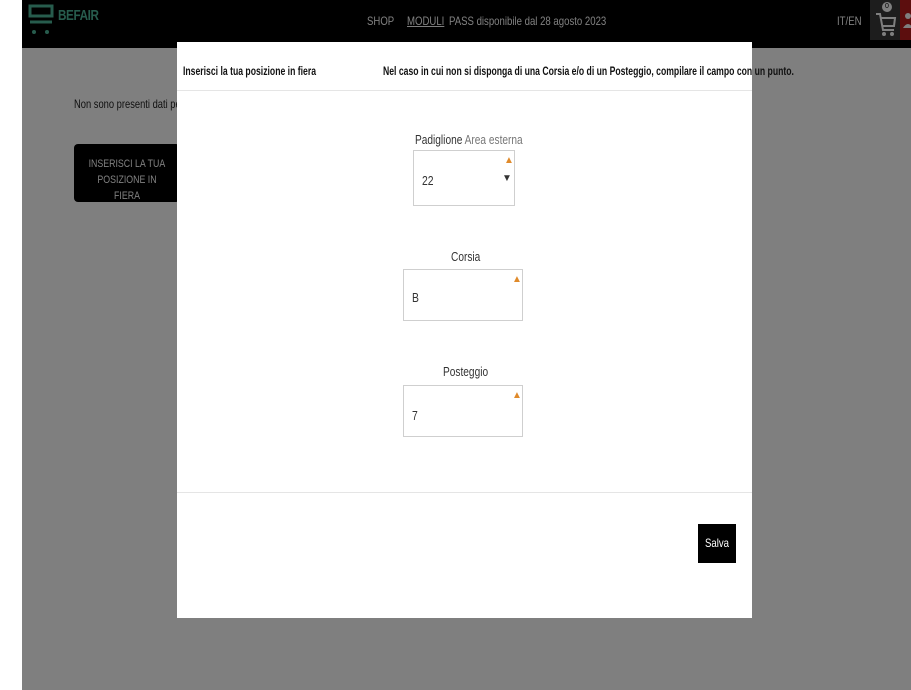 The width and height of the screenshot is (911, 690). What do you see at coordinates (463, 295) in the screenshot?
I see `corsia-input: ▲ B` at bounding box center [463, 295].